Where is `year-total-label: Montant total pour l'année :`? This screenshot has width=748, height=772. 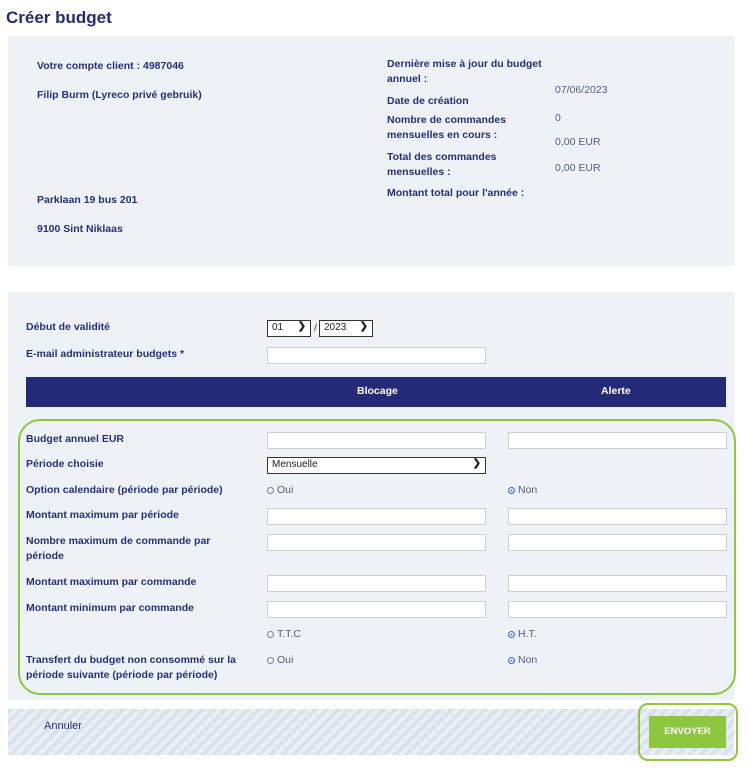 year-total-label: Montant total pour l'année : is located at coordinates (456, 193).